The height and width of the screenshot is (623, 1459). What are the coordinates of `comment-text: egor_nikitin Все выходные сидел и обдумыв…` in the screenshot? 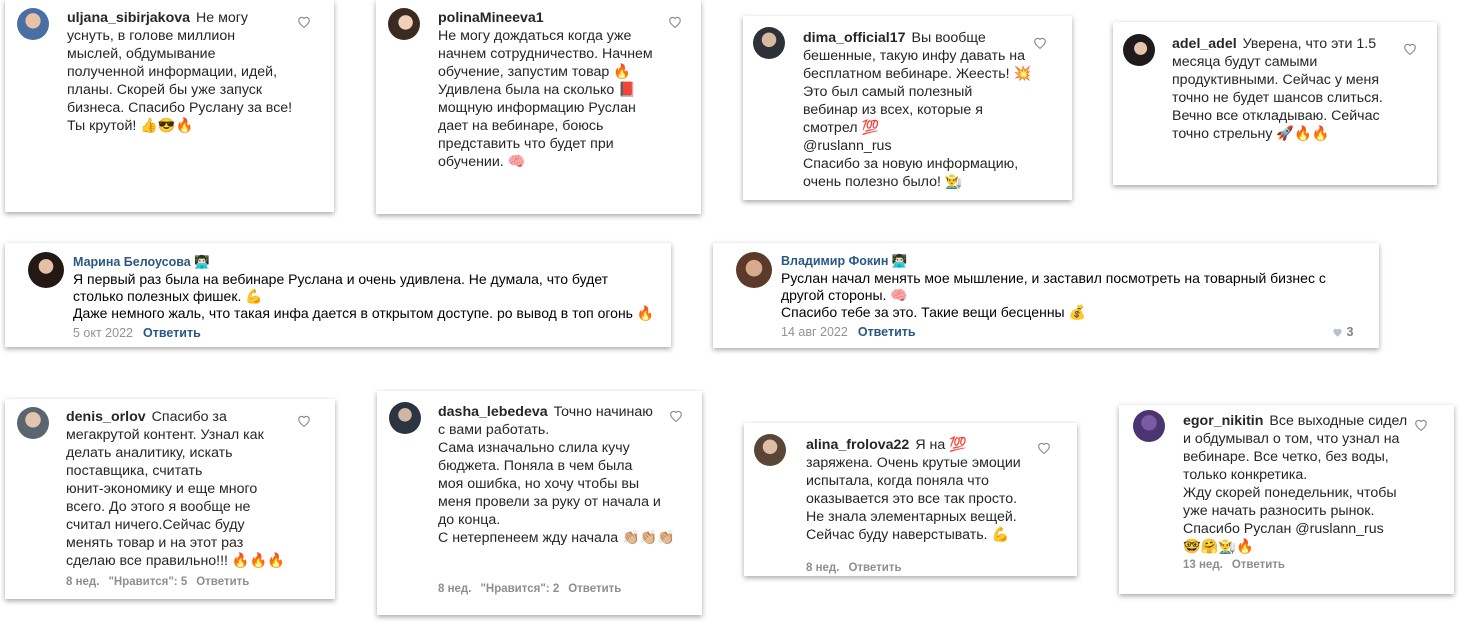 It's located at (1295, 484).